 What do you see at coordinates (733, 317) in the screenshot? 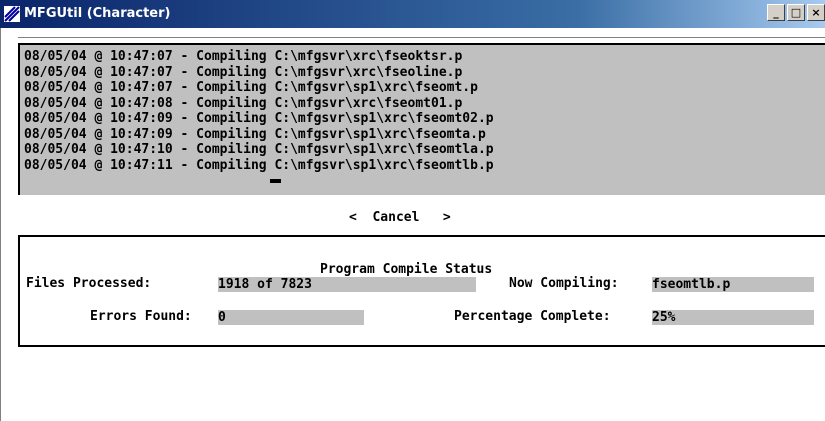
I see `percentage-field: 25%` at bounding box center [733, 317].